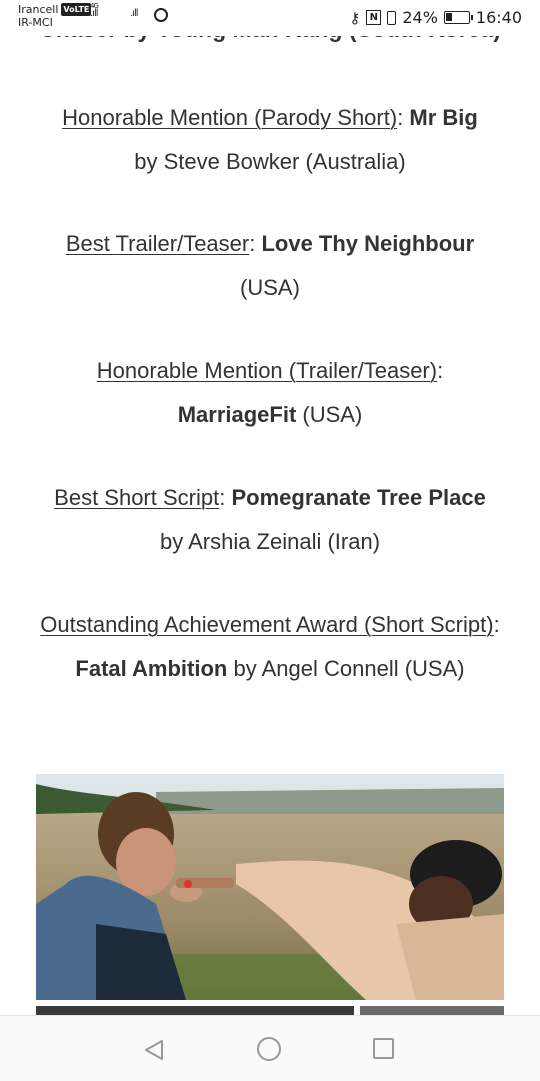 This screenshot has height=1081, width=540. What do you see at coordinates (420, 17) in the screenshot?
I see `battery-percent: 24%` at bounding box center [420, 17].